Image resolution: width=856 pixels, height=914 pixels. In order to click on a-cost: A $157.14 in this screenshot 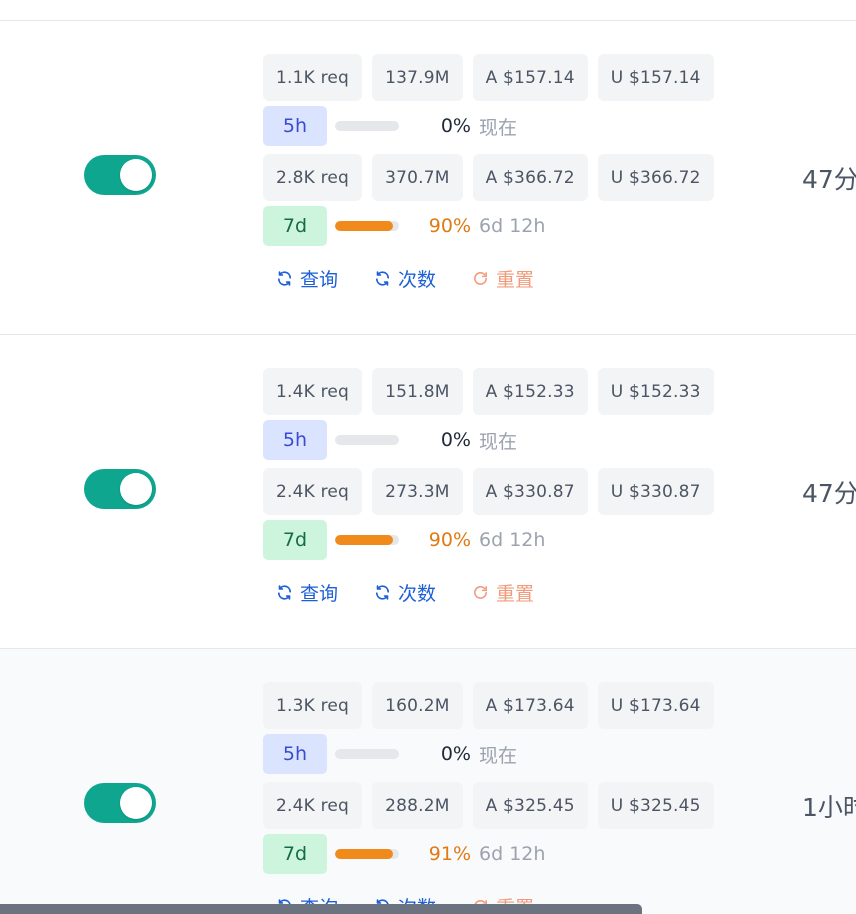, I will do `click(530, 77)`.